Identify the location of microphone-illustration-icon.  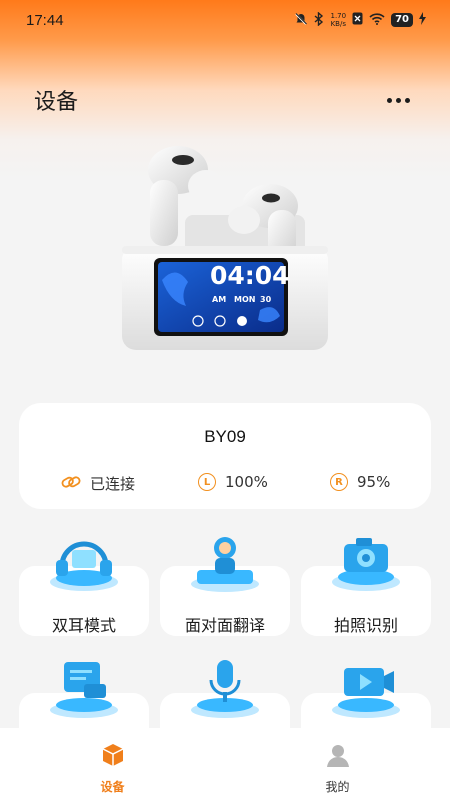
(225, 688).